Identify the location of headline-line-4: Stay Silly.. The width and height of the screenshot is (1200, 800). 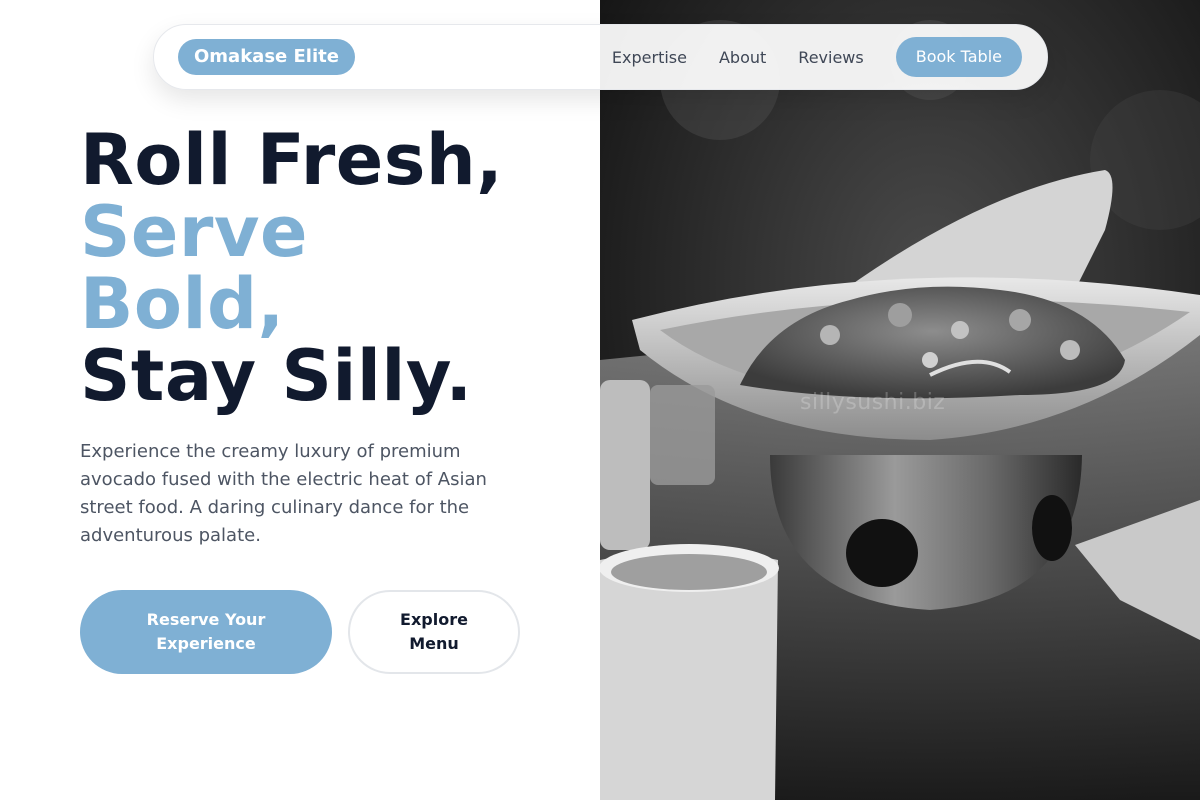
(276, 376).